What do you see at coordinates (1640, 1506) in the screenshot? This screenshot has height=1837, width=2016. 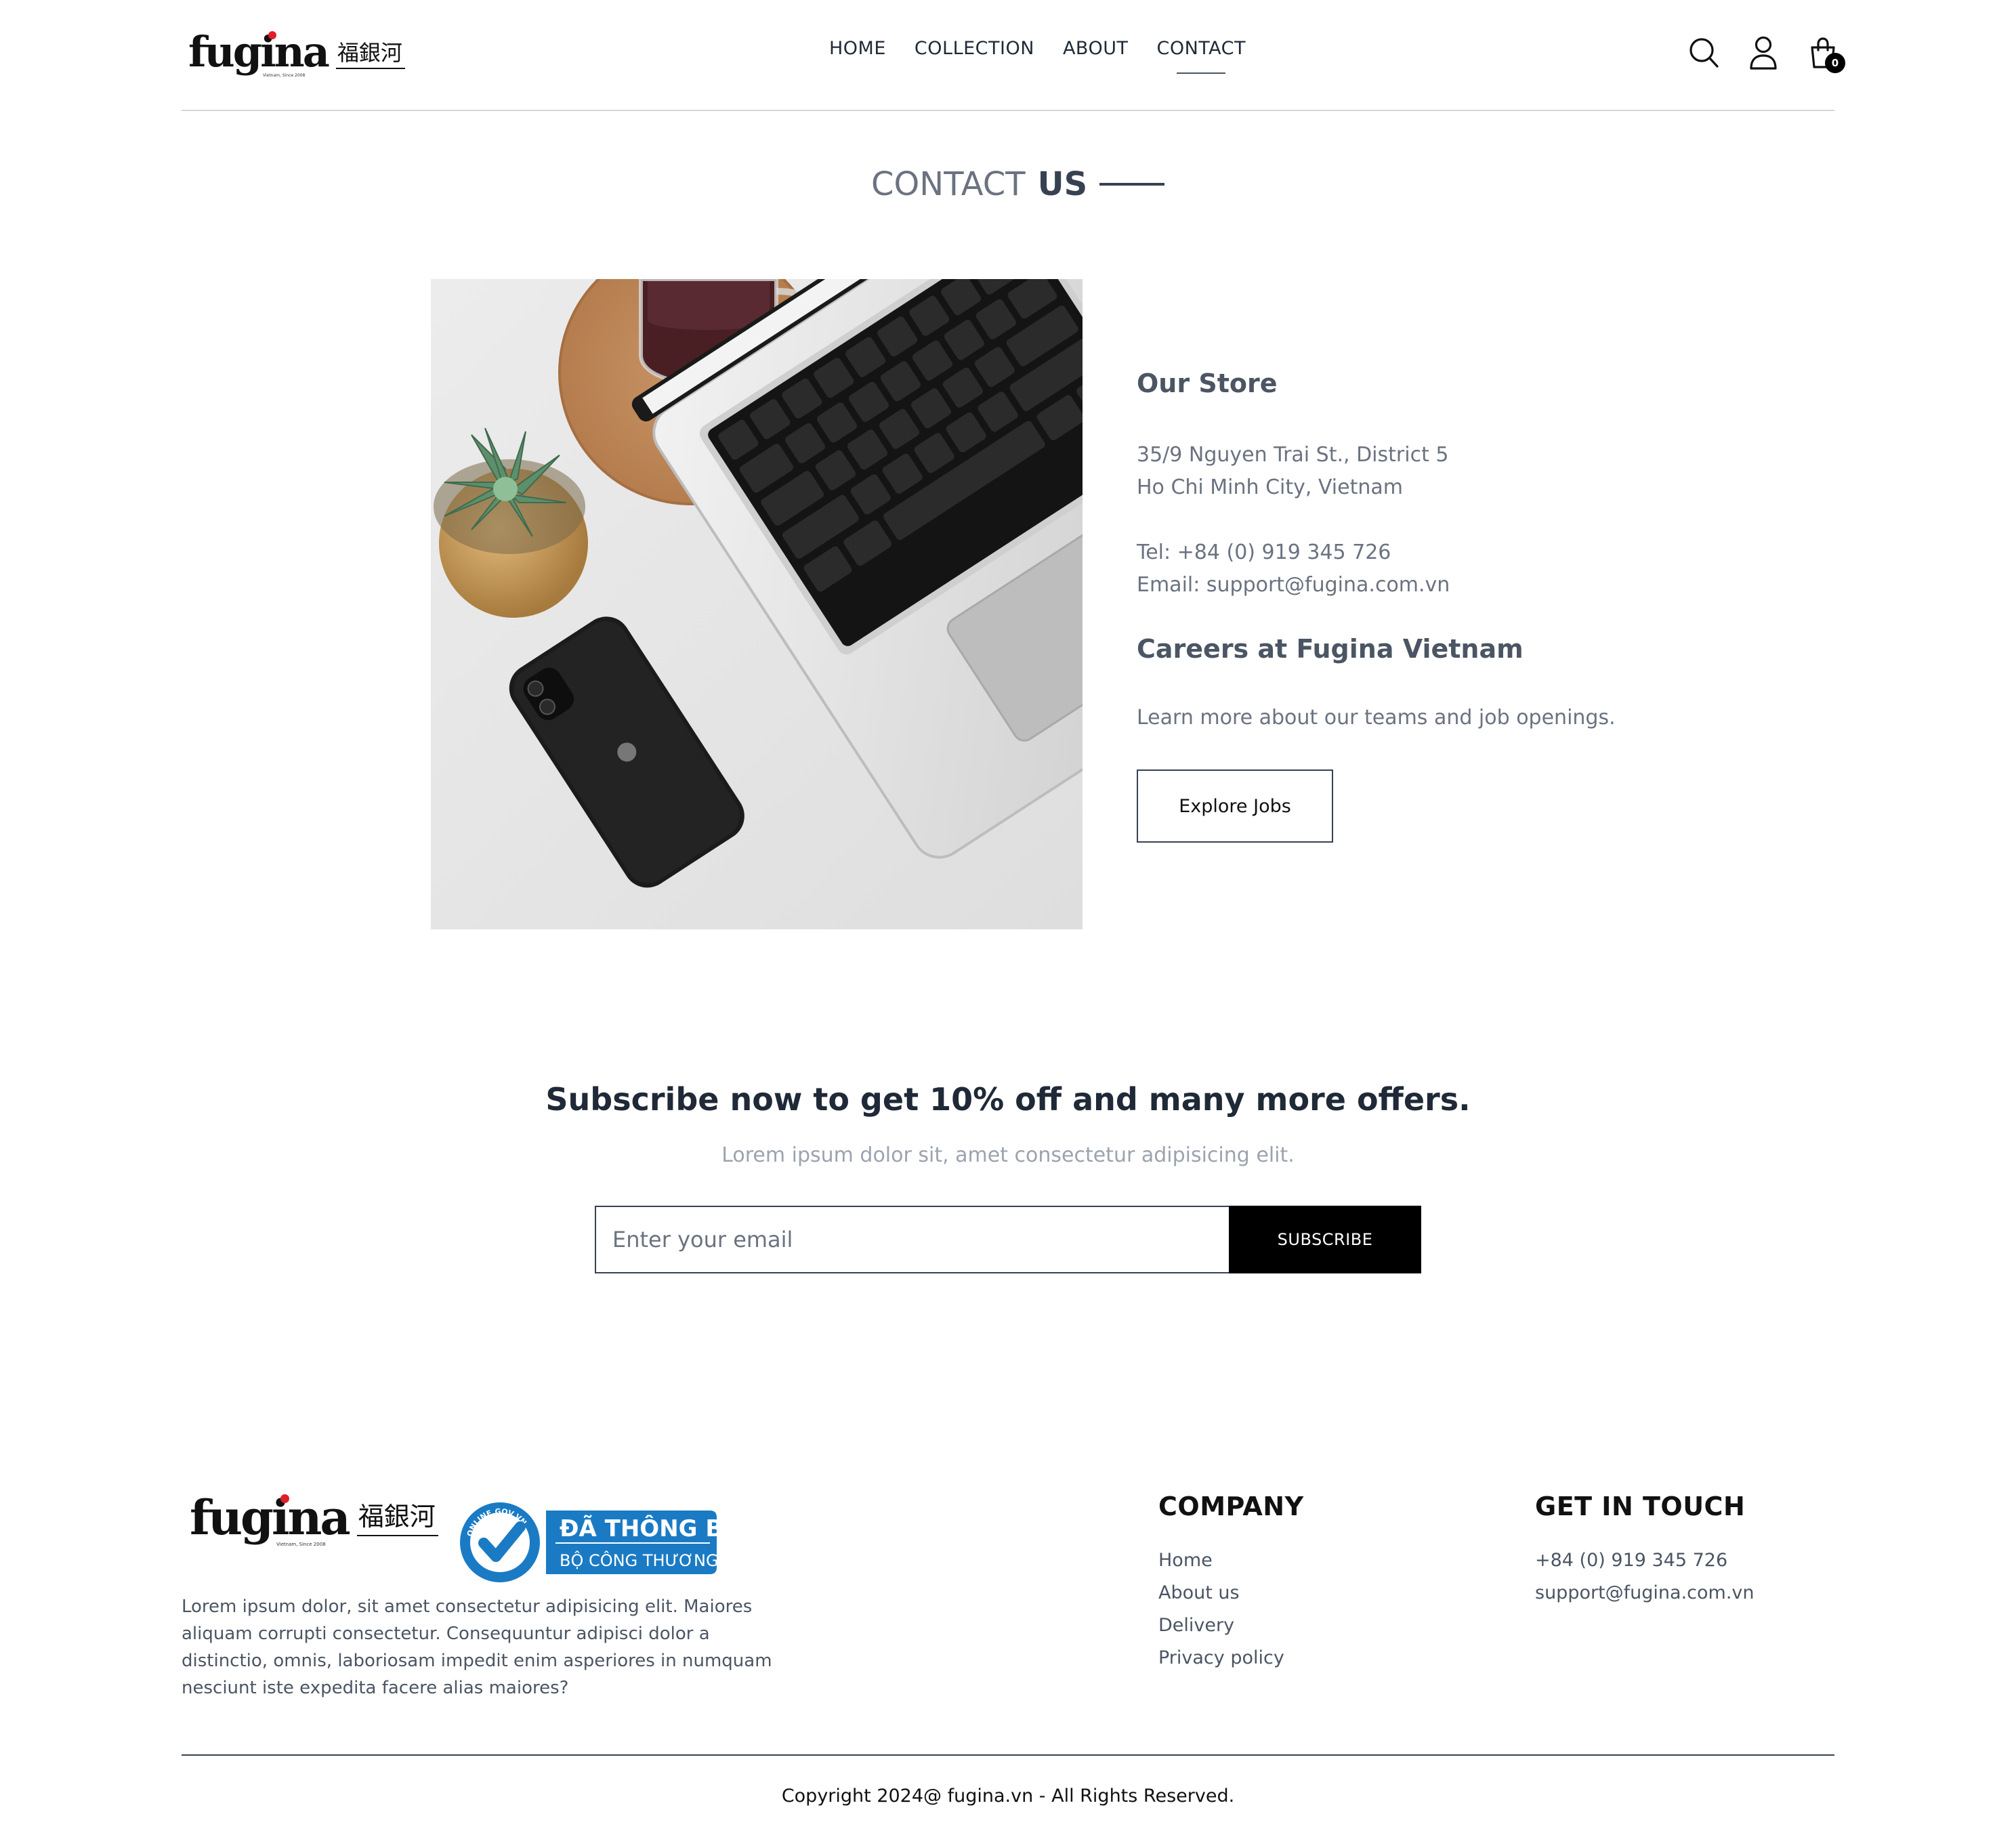 I see `touch-heading: GET IN TOUCH` at bounding box center [1640, 1506].